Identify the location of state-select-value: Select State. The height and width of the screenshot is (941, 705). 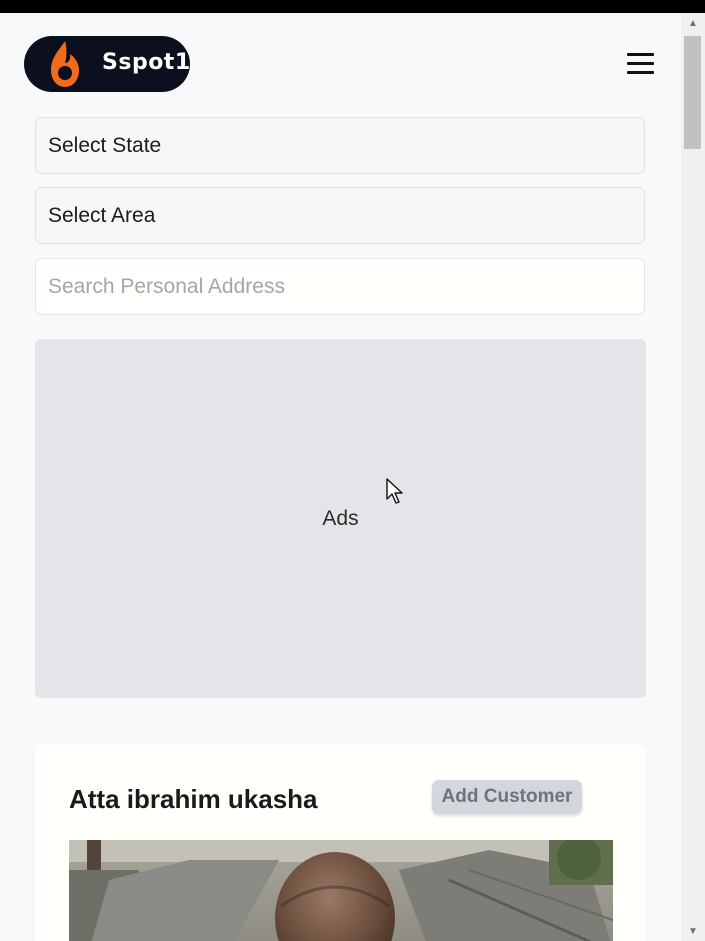
(105, 145).